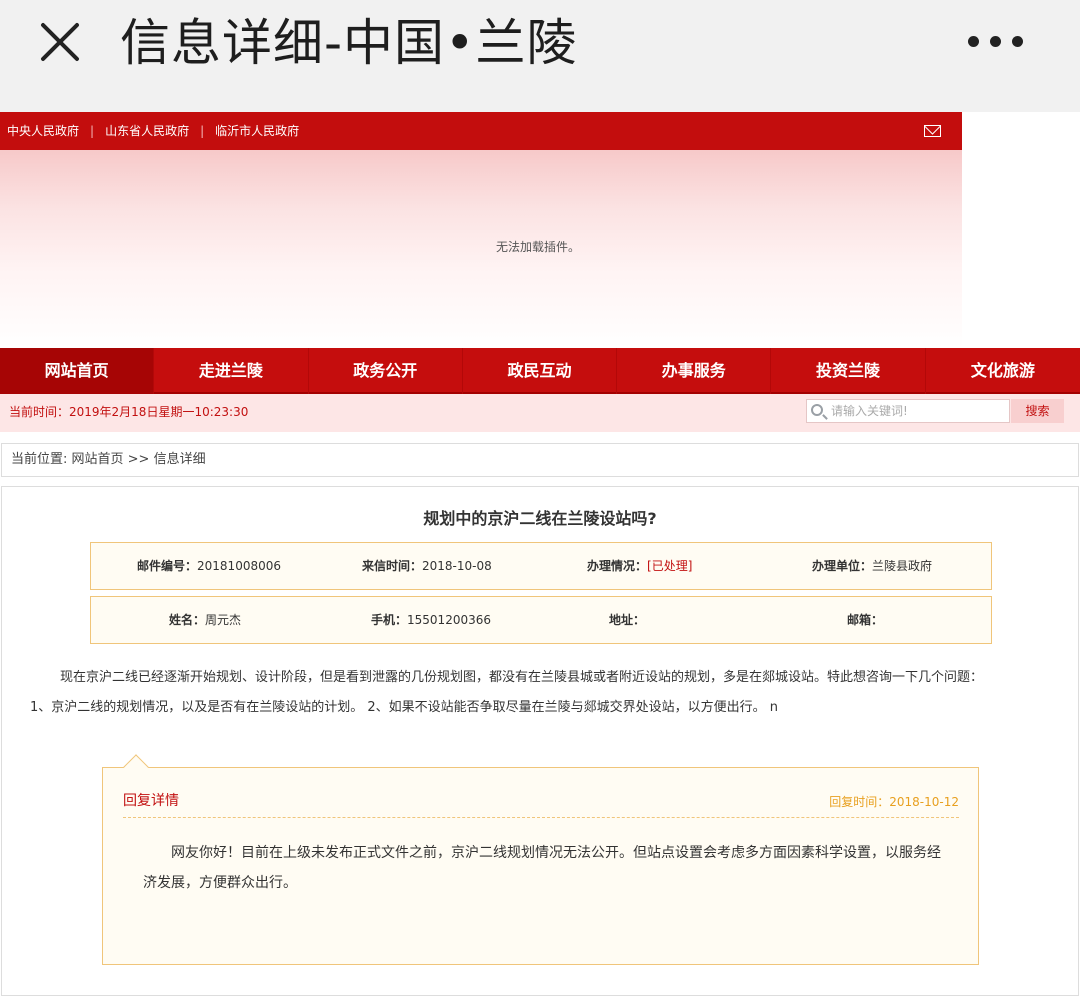 The image size is (1080, 996). Describe the element at coordinates (540, 413) in the screenshot. I see `info-strip: 当前时间：2019年2月18日星期一10:23:30 搜索` at that location.